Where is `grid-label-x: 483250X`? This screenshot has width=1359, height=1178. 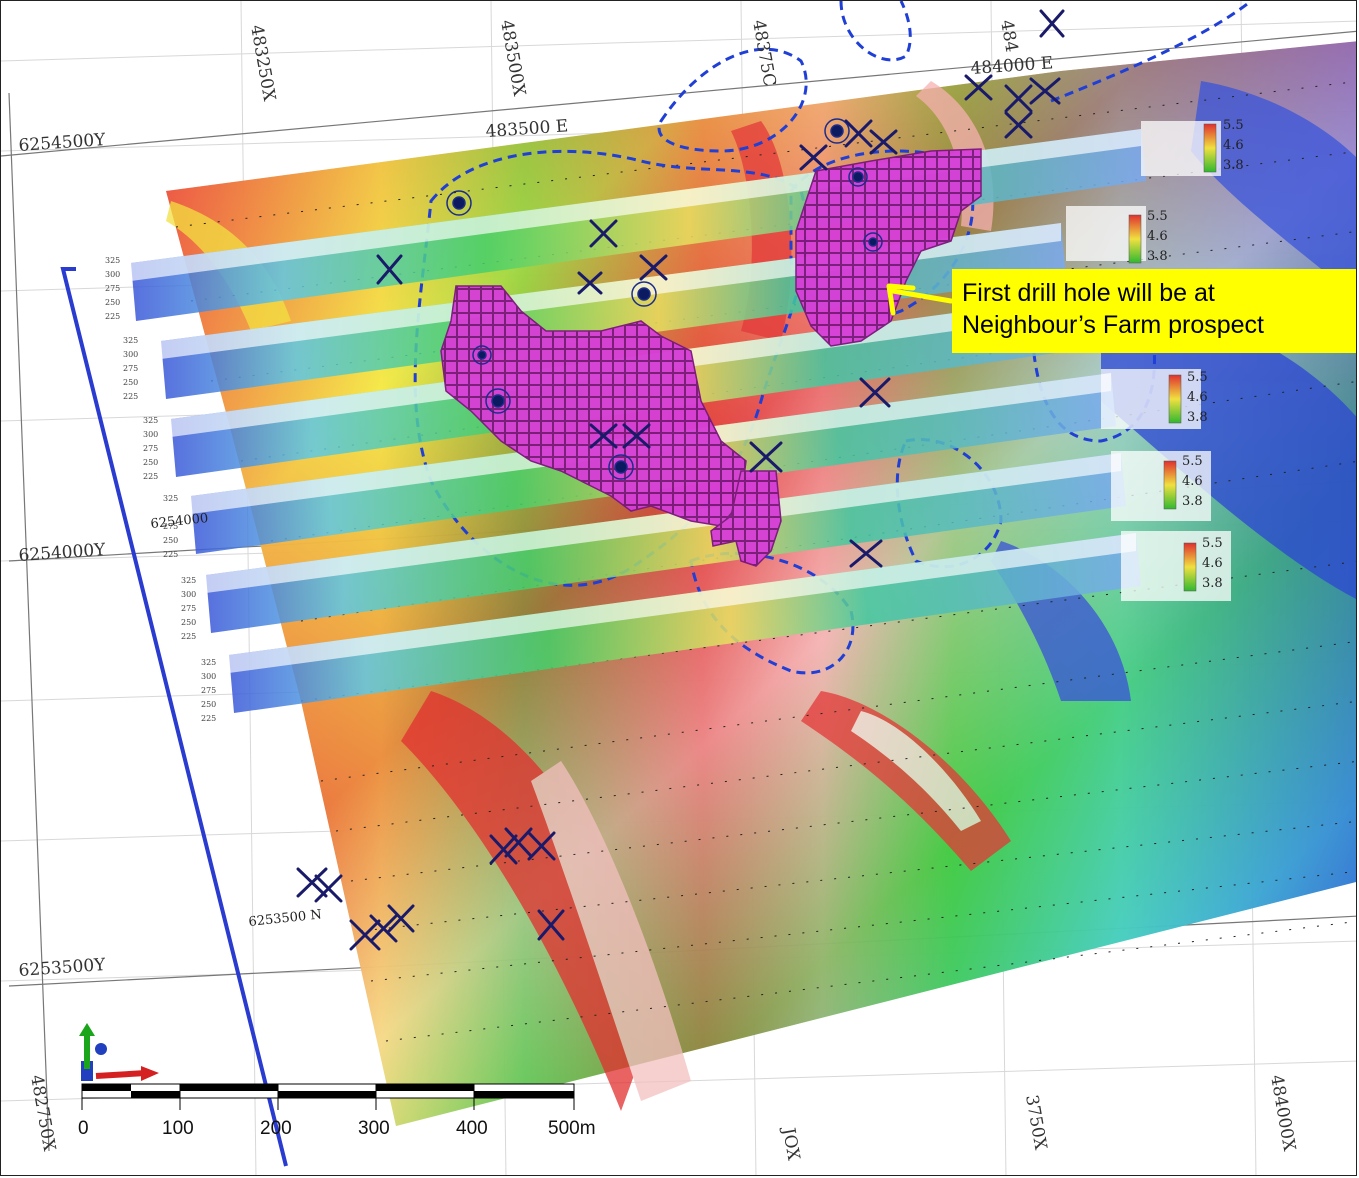
grid-label-x: 483250X is located at coordinates (262, 63).